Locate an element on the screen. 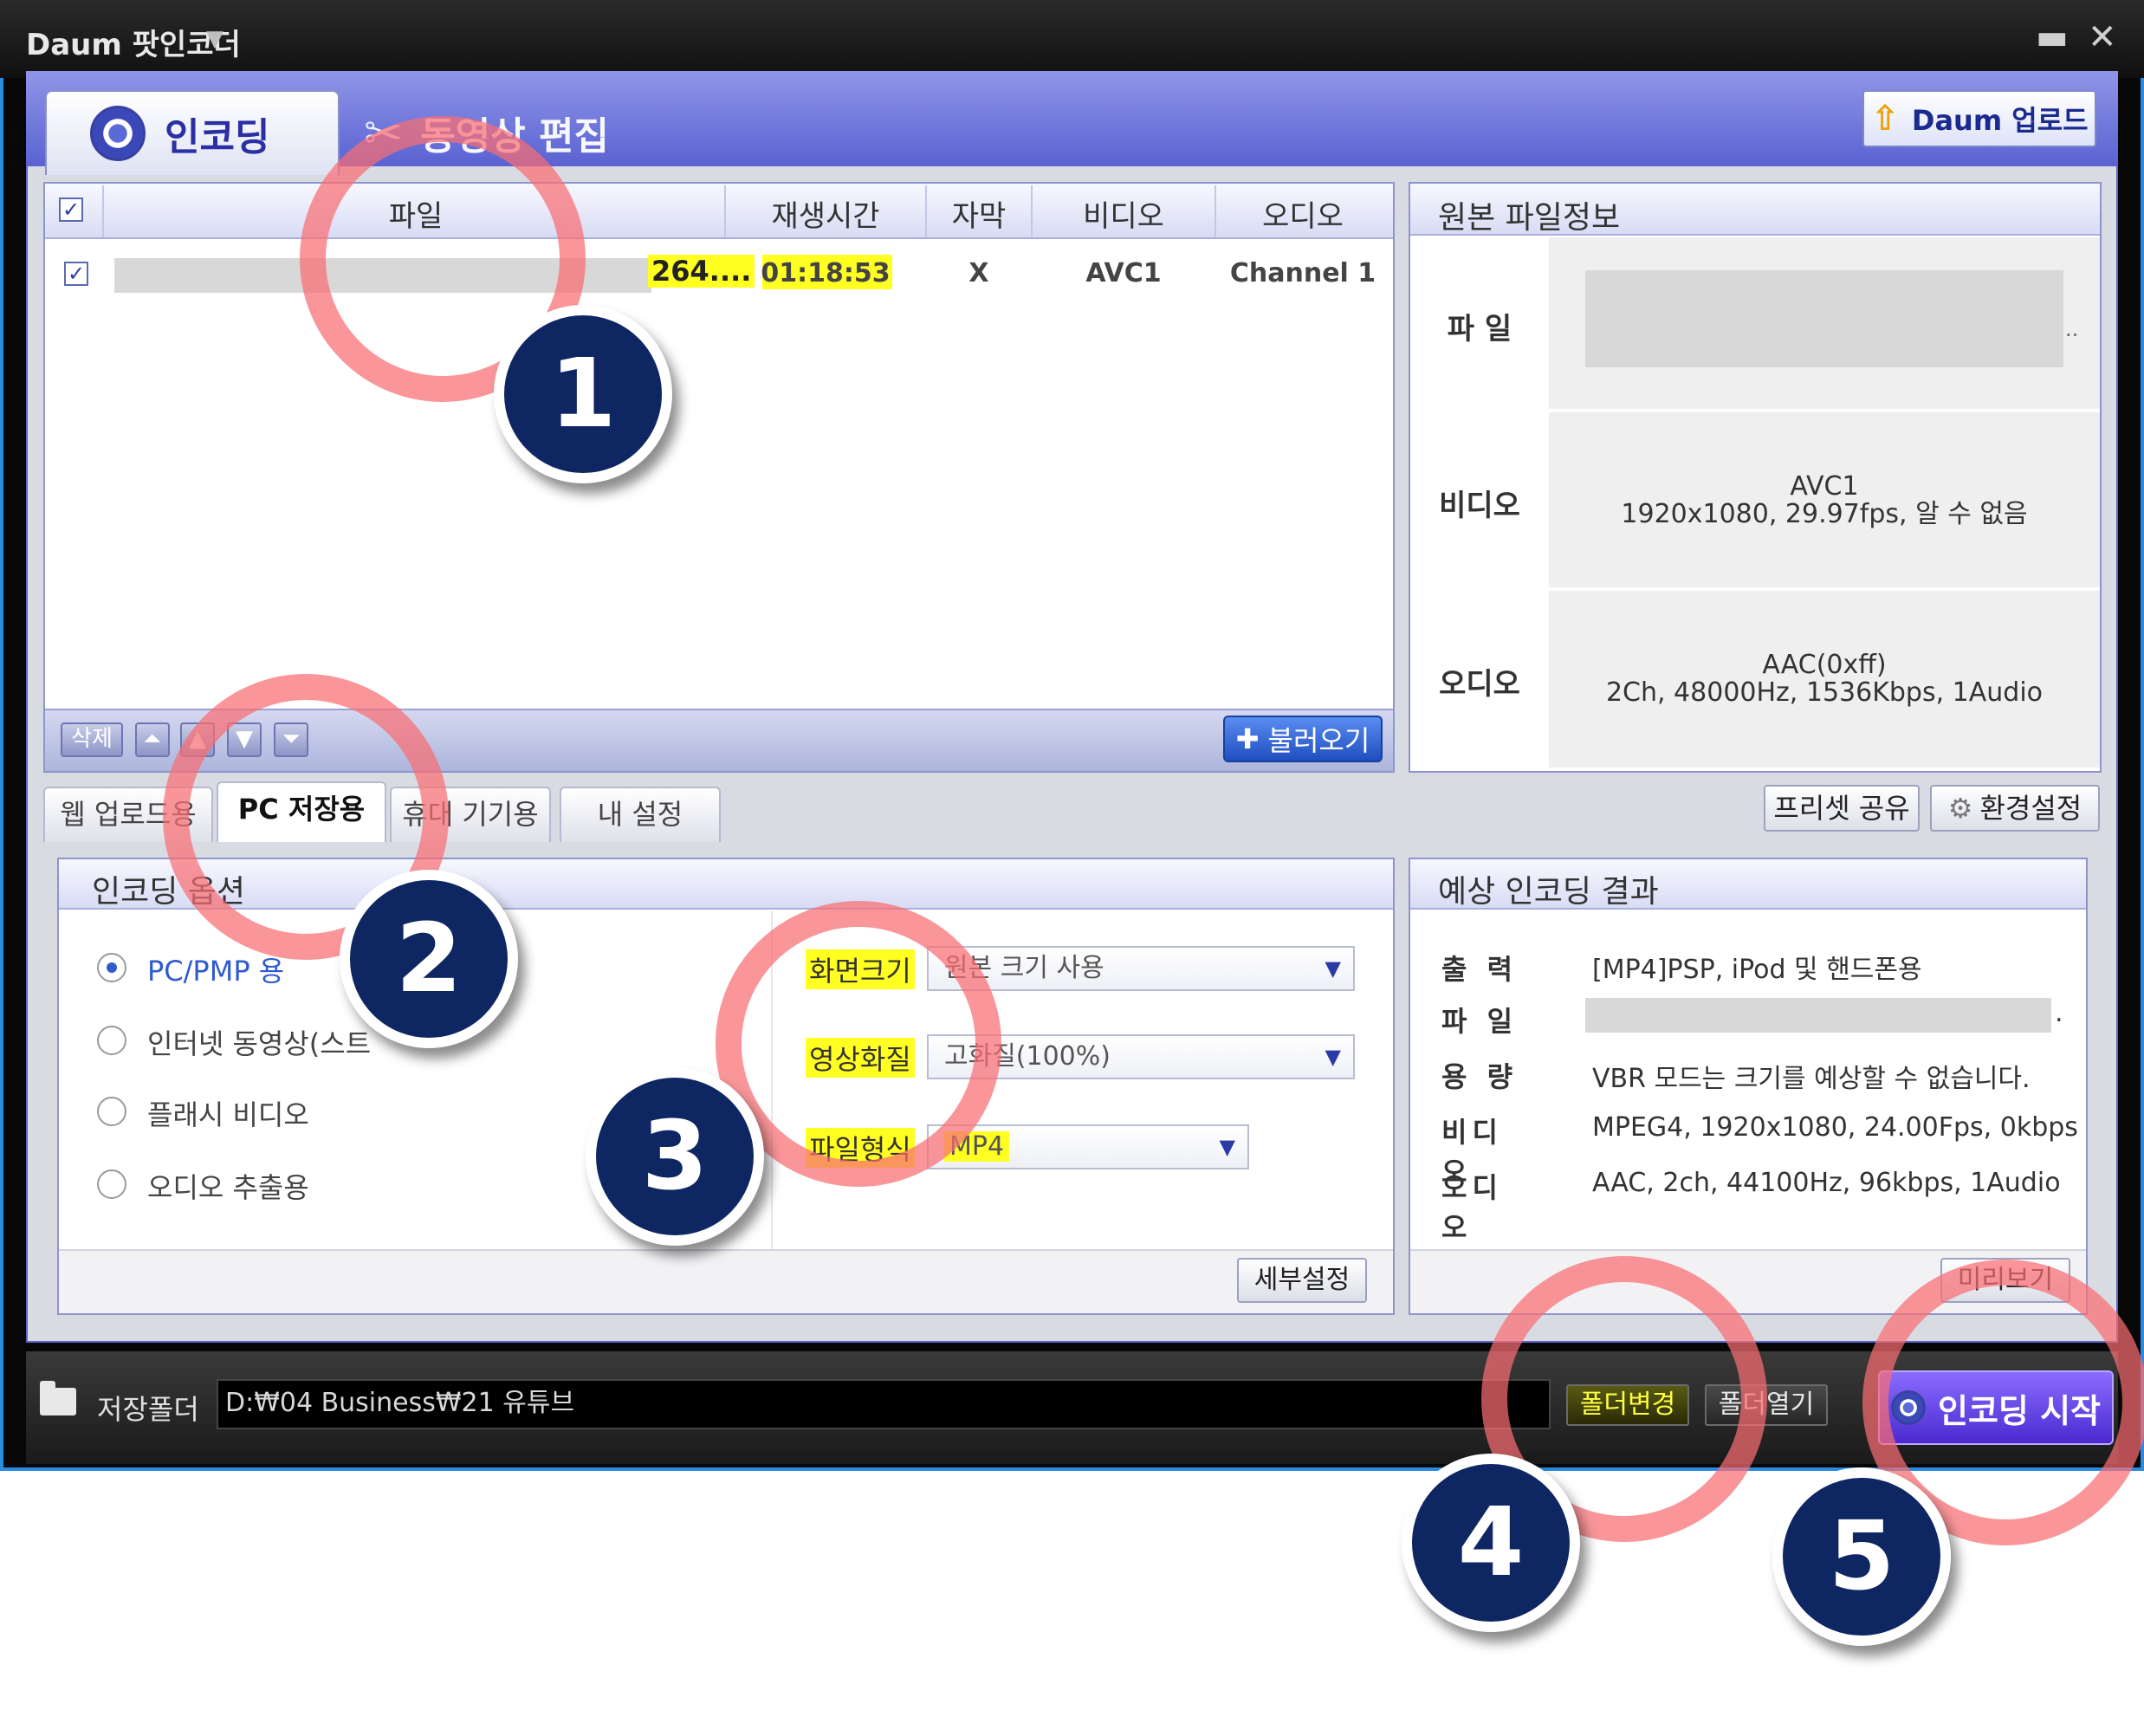 Image resolution: width=2144 pixels, height=1736 pixels. info-file-suffix: .. is located at coordinates (2072, 329).